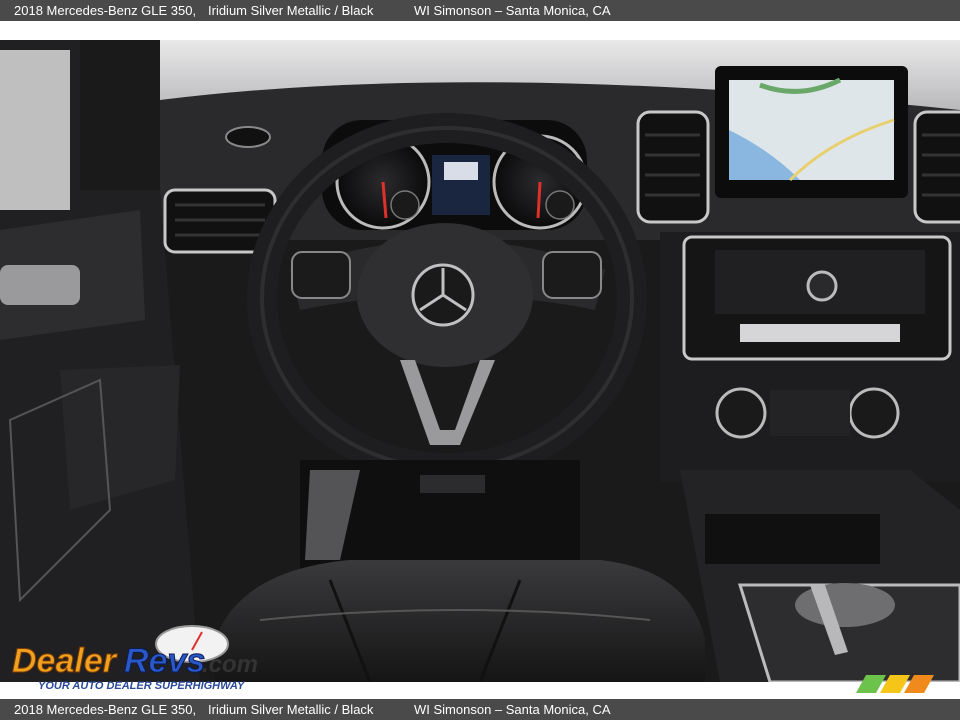  What do you see at coordinates (65, 661) in the screenshot?
I see `svg-text: Dealer` at bounding box center [65, 661].